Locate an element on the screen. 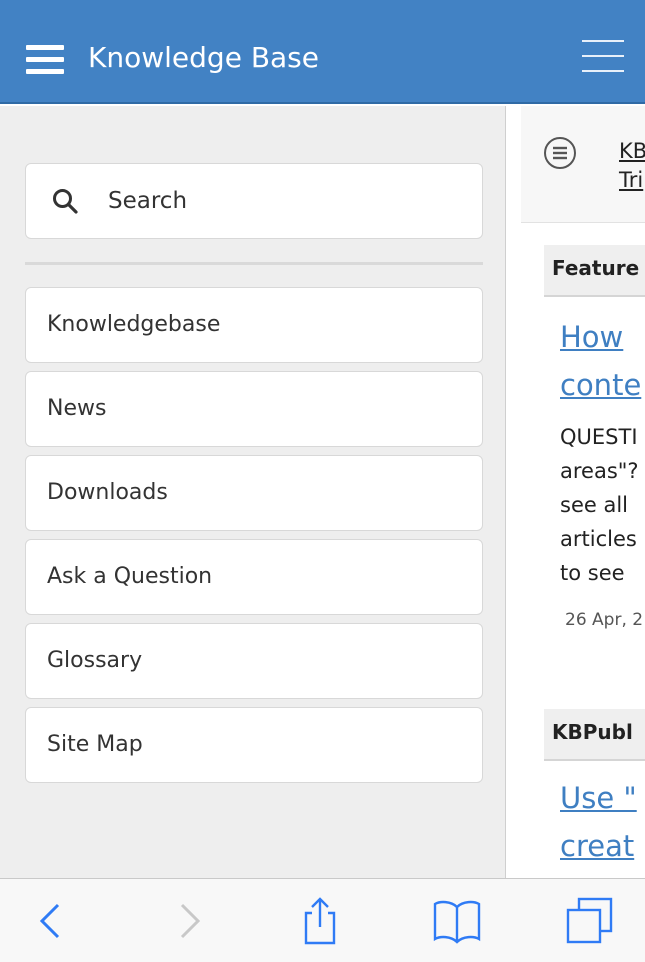 This screenshot has height=962, width=645. menu-item-knowledgebase: Knowledgebase is located at coordinates (254, 325).